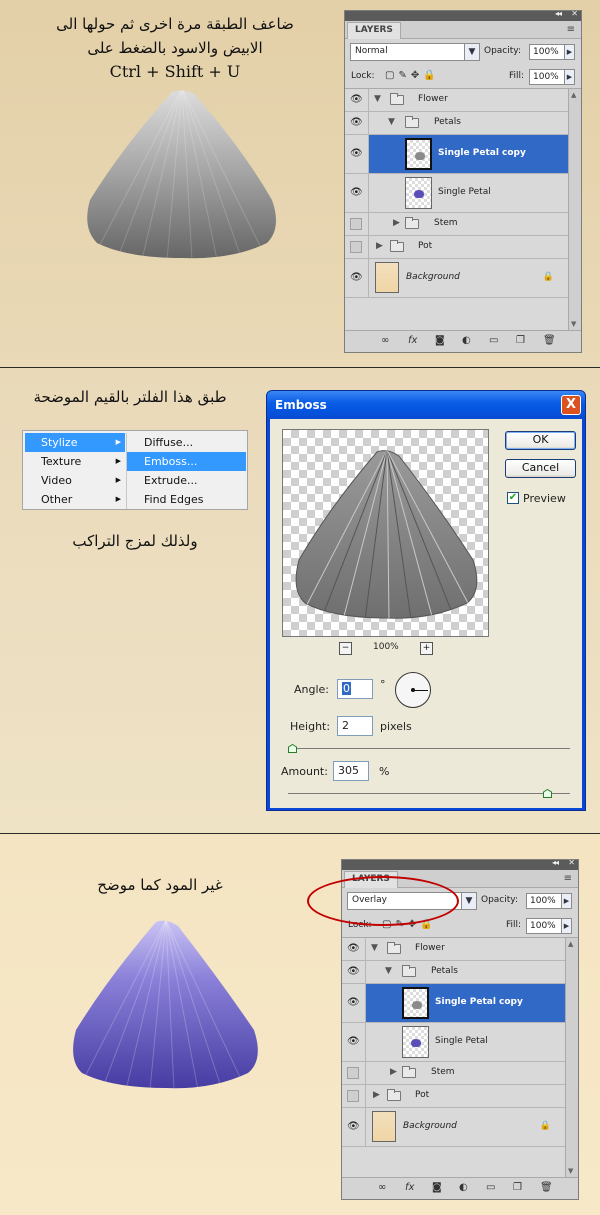  I want to click on cancel-button: Cancel, so click(540, 468).